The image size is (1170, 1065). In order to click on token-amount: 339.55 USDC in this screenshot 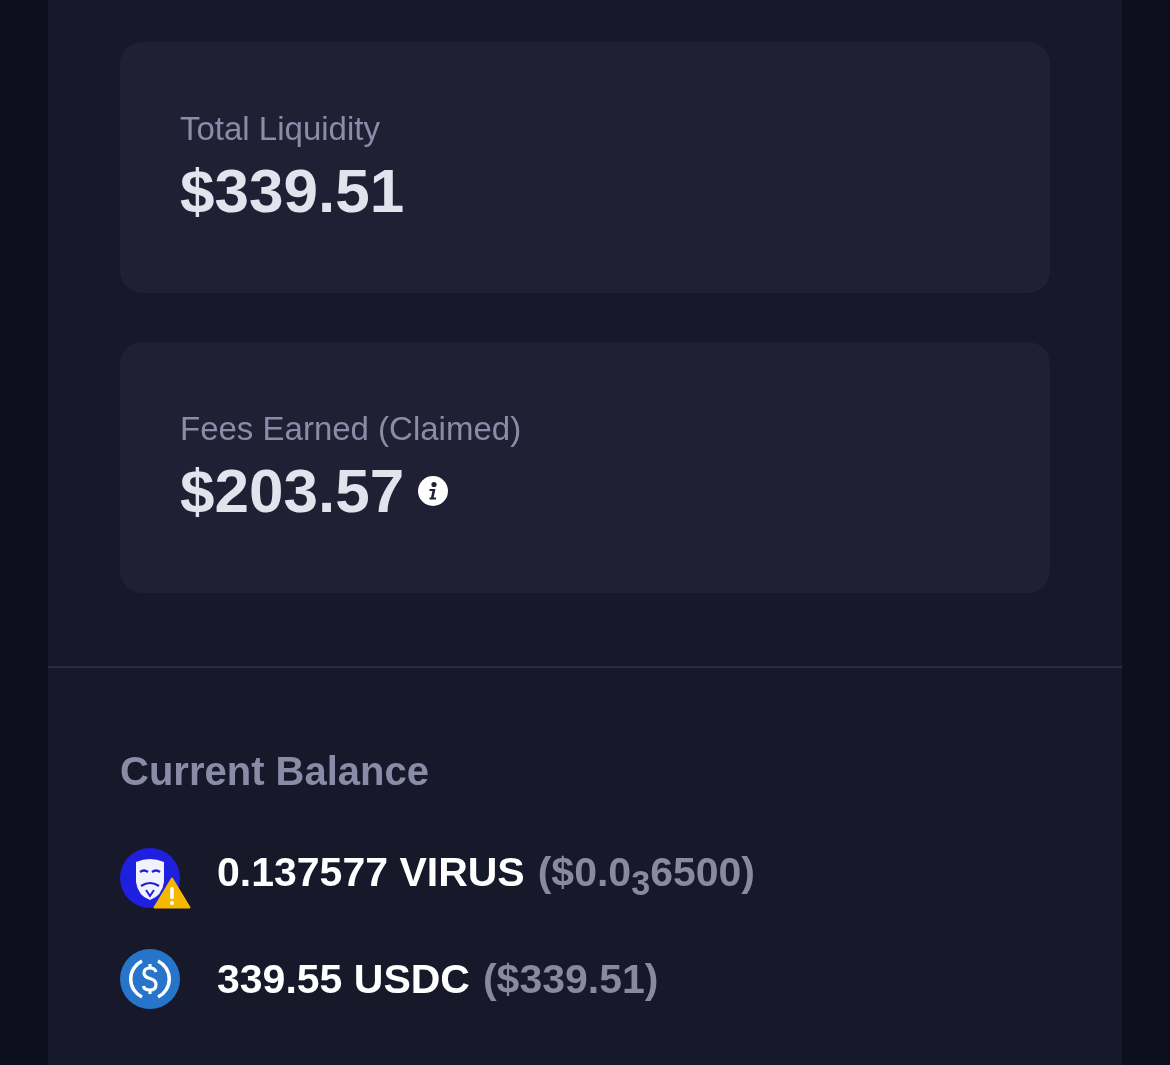, I will do `click(343, 979)`.